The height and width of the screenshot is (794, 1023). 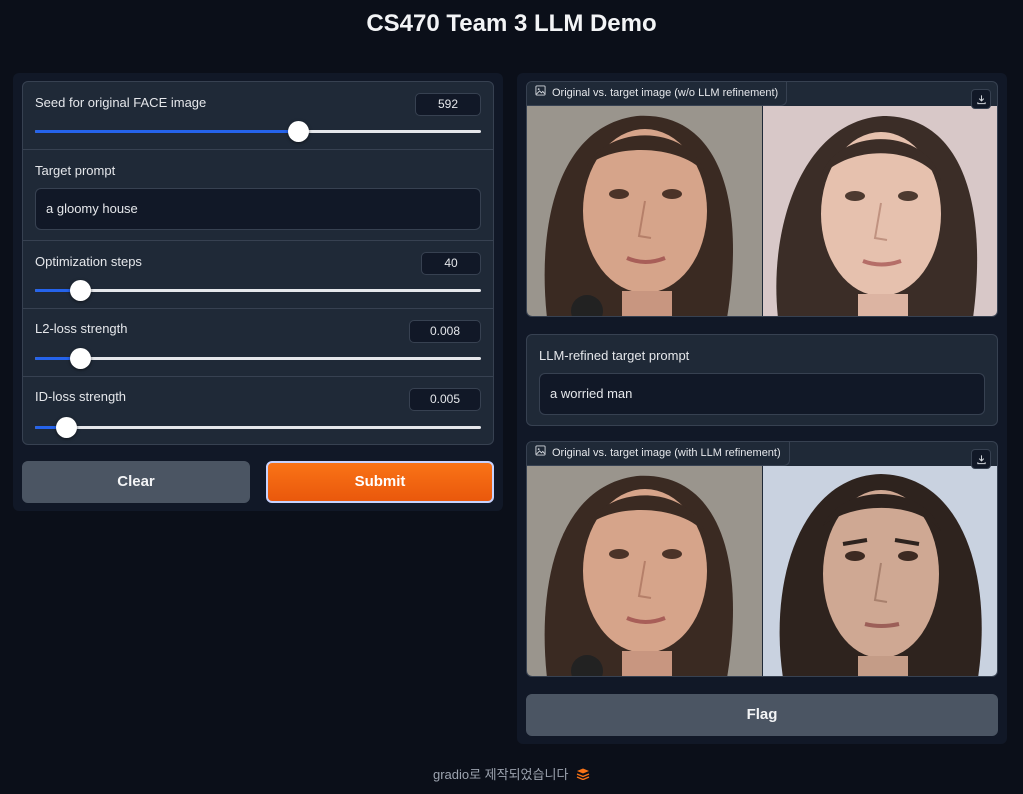 I want to click on seed-slider-fill, so click(x=167, y=131).